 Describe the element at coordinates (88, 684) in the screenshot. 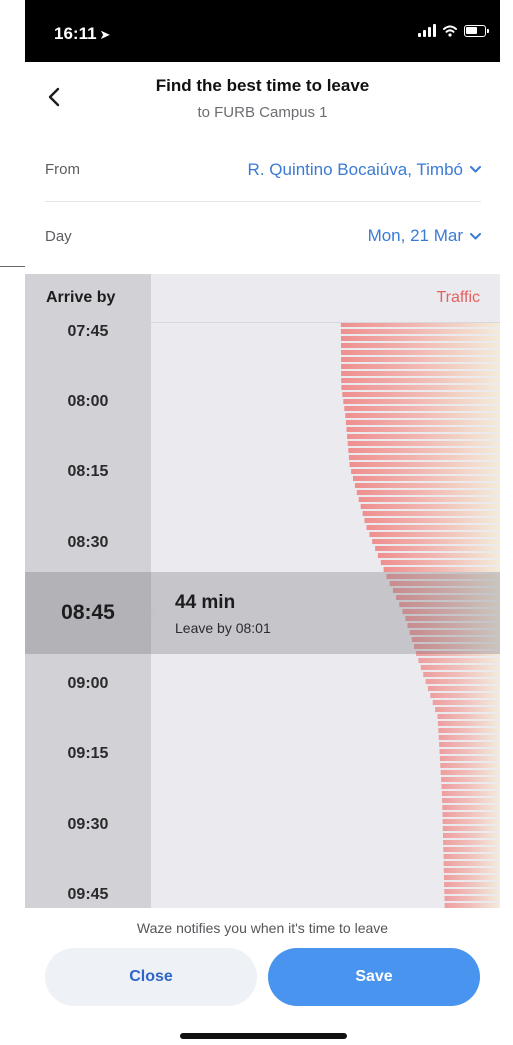

I see `time-slot-0900: 09:00` at that location.